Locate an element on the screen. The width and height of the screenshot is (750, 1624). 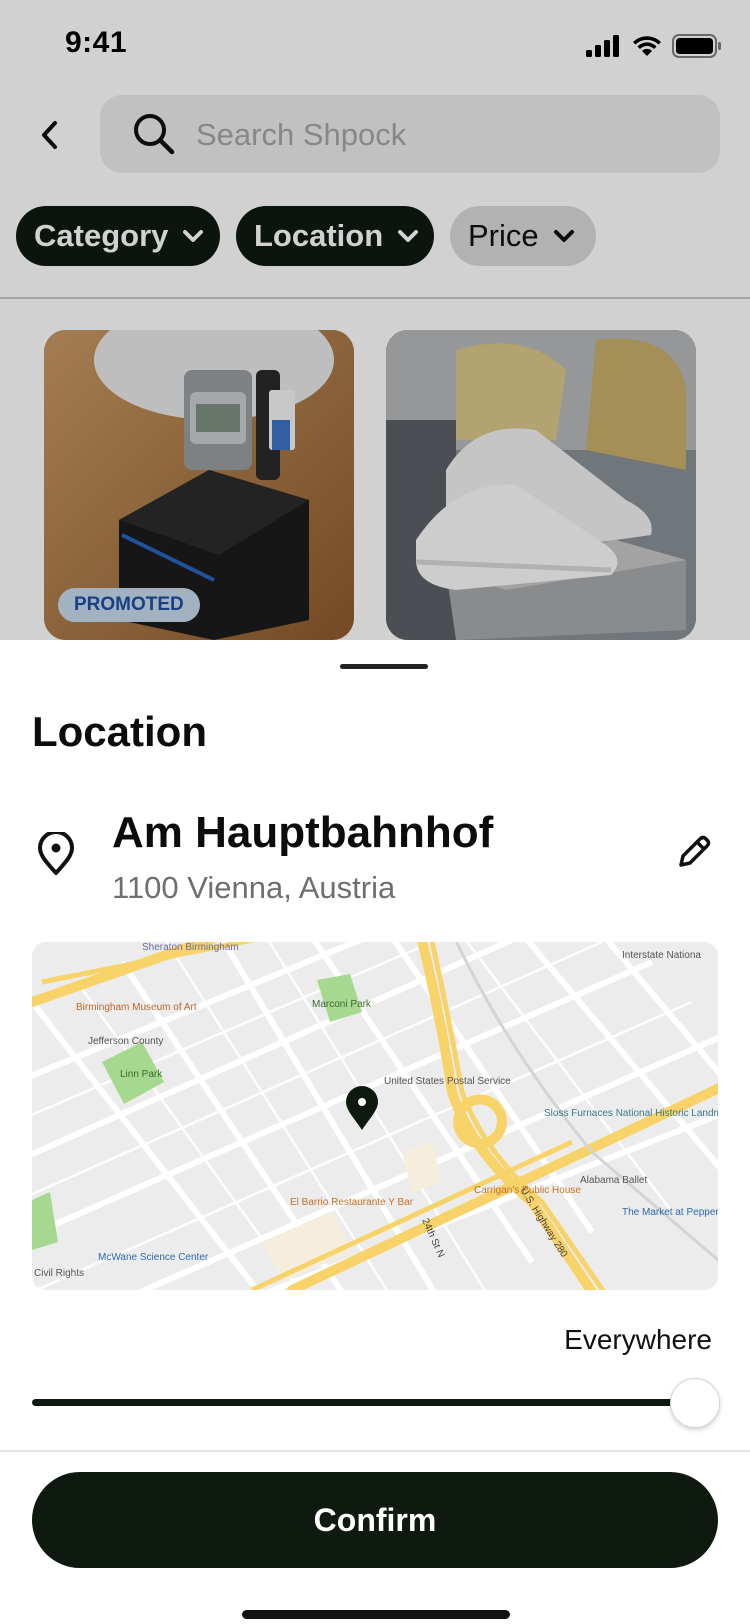
map-label-museum: Birmingham Museum of Art is located at coordinates (136, 1007).